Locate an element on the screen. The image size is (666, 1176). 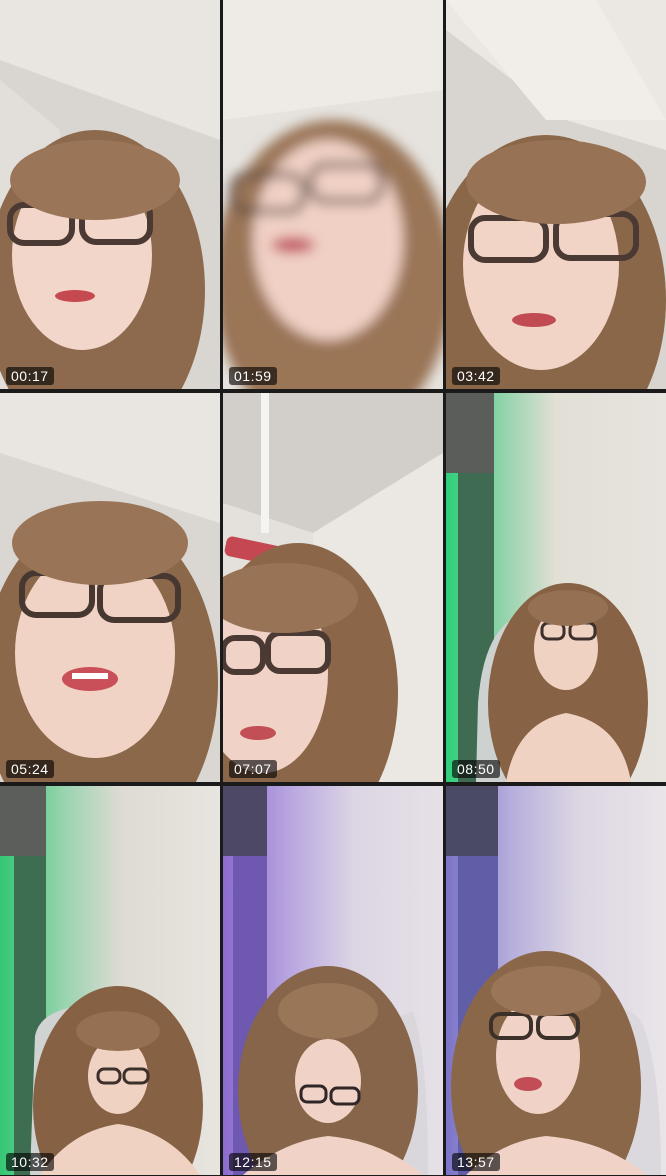
timestamp-badge: 01:59 is located at coordinates (253, 376).